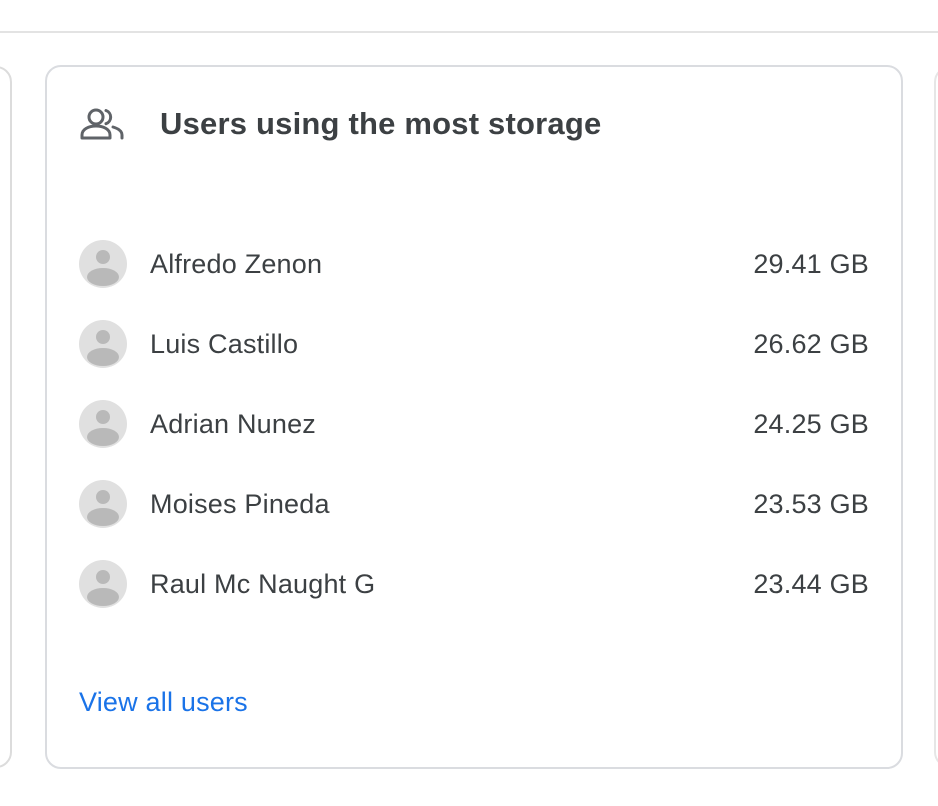 This screenshot has width=938, height=806. I want to click on user-name: Adrian Nunez, so click(233, 423).